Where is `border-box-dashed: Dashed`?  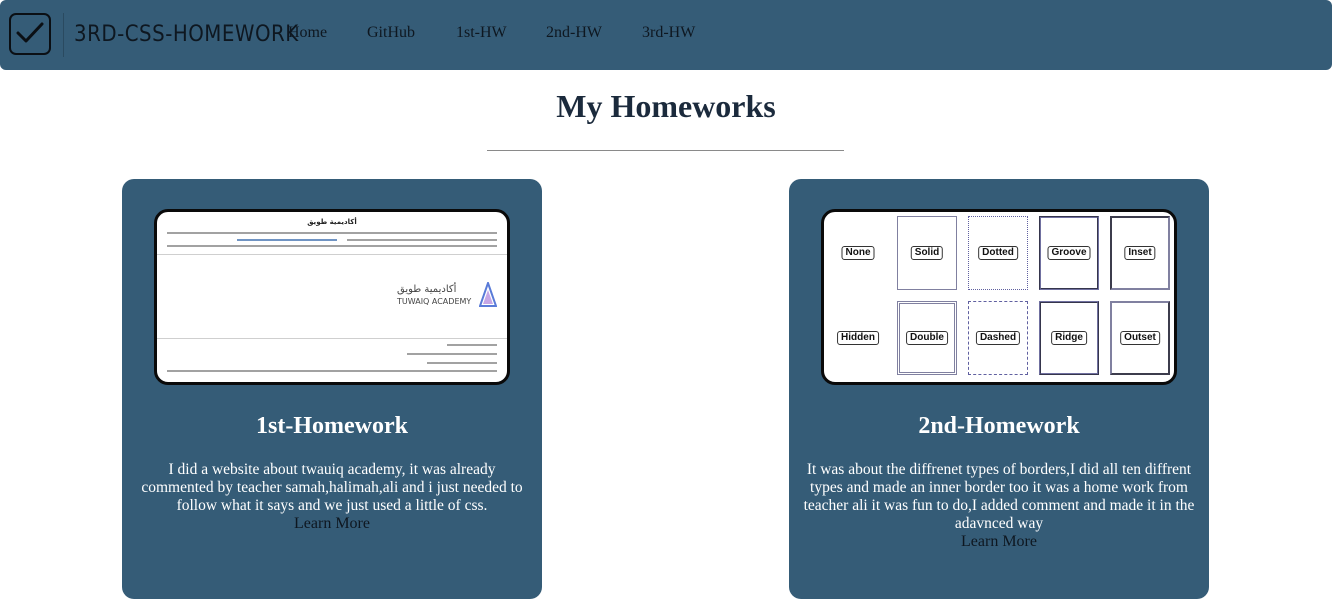 border-box-dashed: Dashed is located at coordinates (998, 338).